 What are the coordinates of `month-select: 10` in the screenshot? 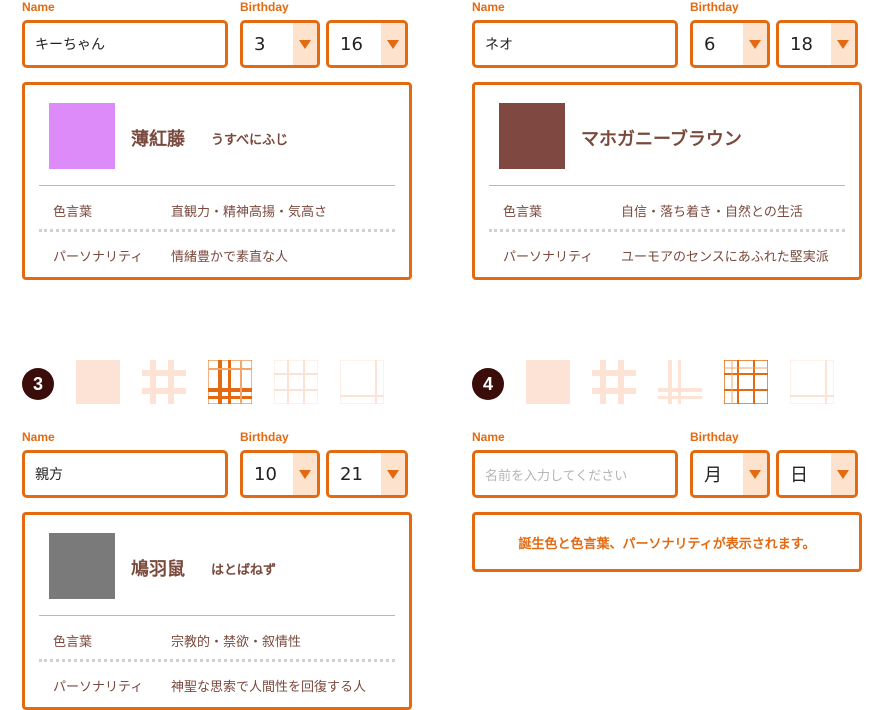 It's located at (280, 474).